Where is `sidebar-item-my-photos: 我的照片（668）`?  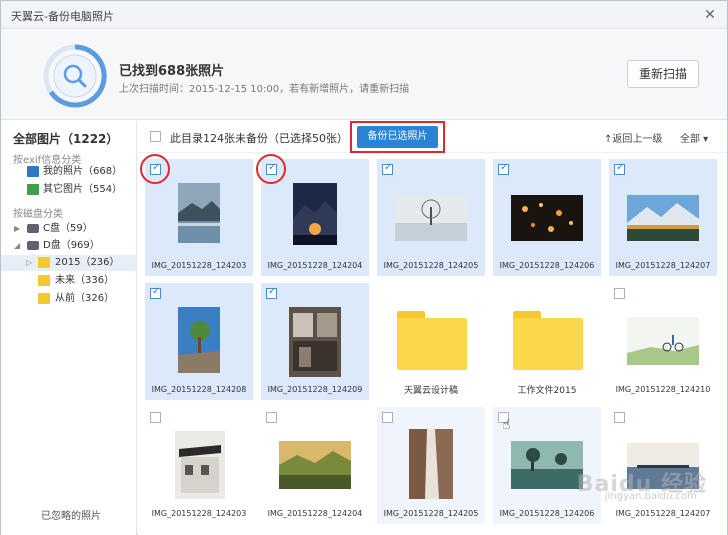 sidebar-item-my-photos: 我的照片（668） is located at coordinates (68, 172).